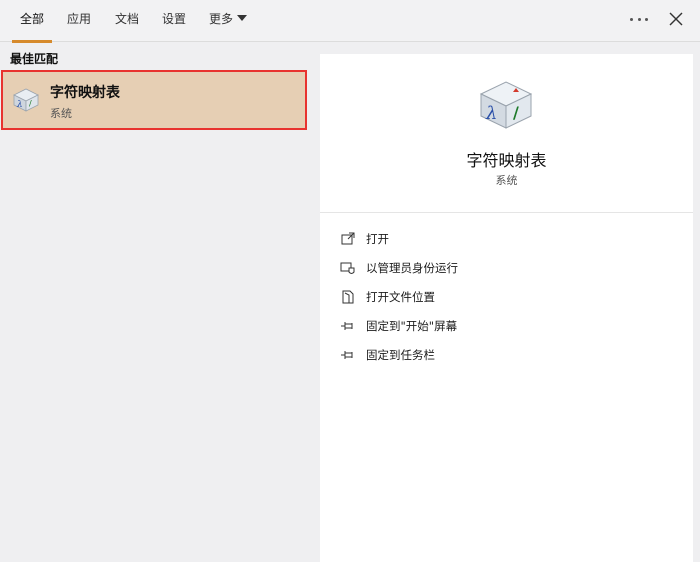  Describe the element at coordinates (242, 18) in the screenshot. I see `chevron-down-icon` at that location.